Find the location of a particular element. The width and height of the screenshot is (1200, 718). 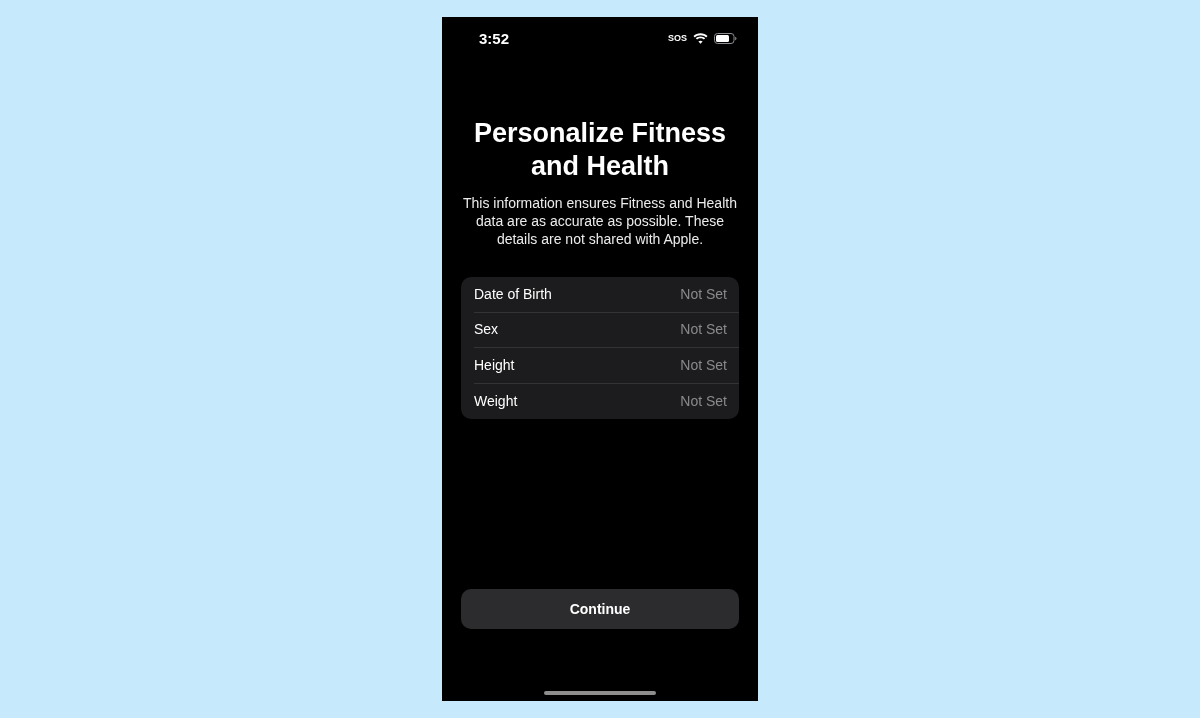

detail-label: Date of Birth is located at coordinates (513, 294).